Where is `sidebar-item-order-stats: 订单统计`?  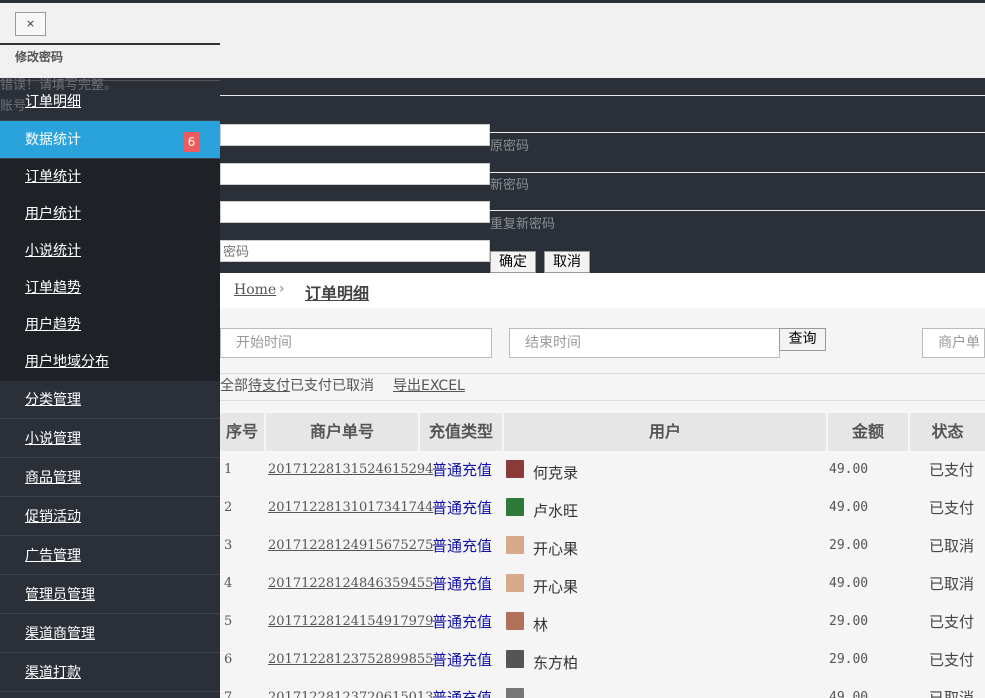
sidebar-item-order-stats: 订单统计 is located at coordinates (110, 177).